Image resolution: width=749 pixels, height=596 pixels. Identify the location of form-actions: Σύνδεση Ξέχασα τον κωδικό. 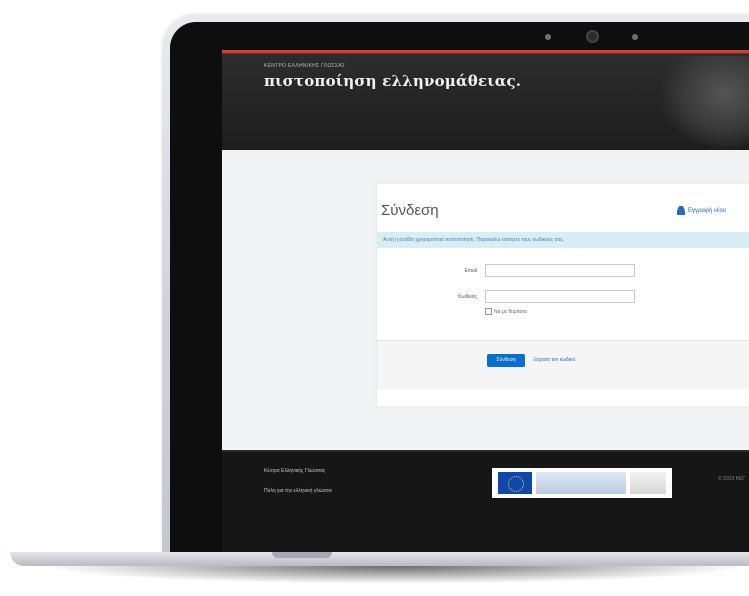
(563, 364).